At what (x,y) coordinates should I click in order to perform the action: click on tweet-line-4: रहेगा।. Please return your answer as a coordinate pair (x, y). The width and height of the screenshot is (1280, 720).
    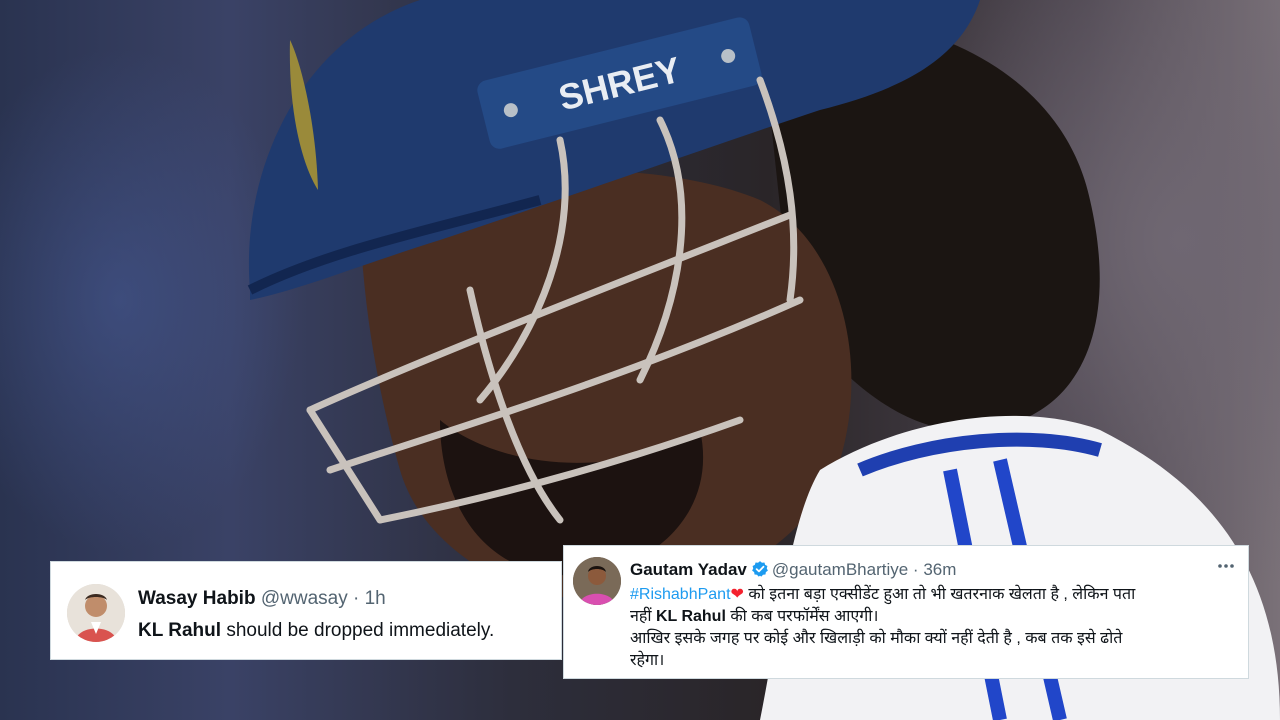
    Looking at the image, I should click on (647, 660).